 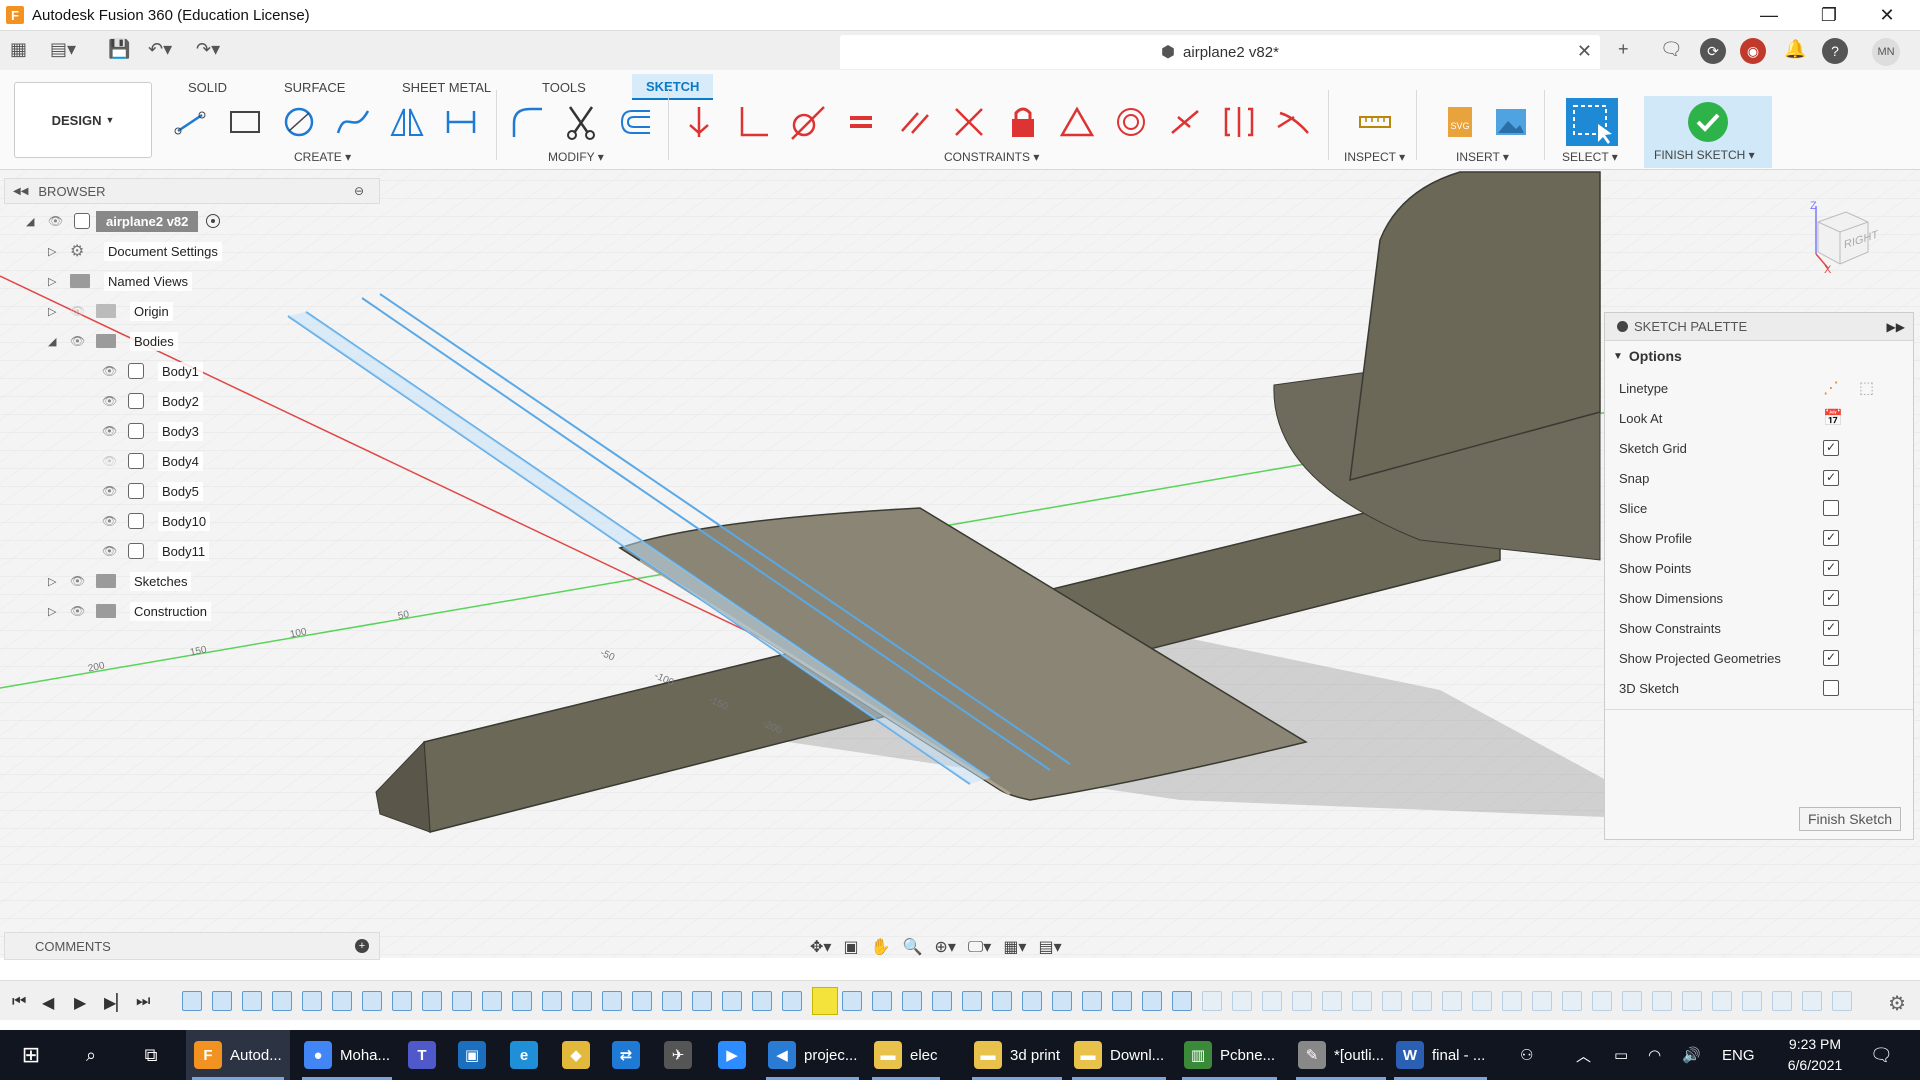 What do you see at coordinates (160, 49) in the screenshot?
I see `undo-icon: ↶▾` at bounding box center [160, 49].